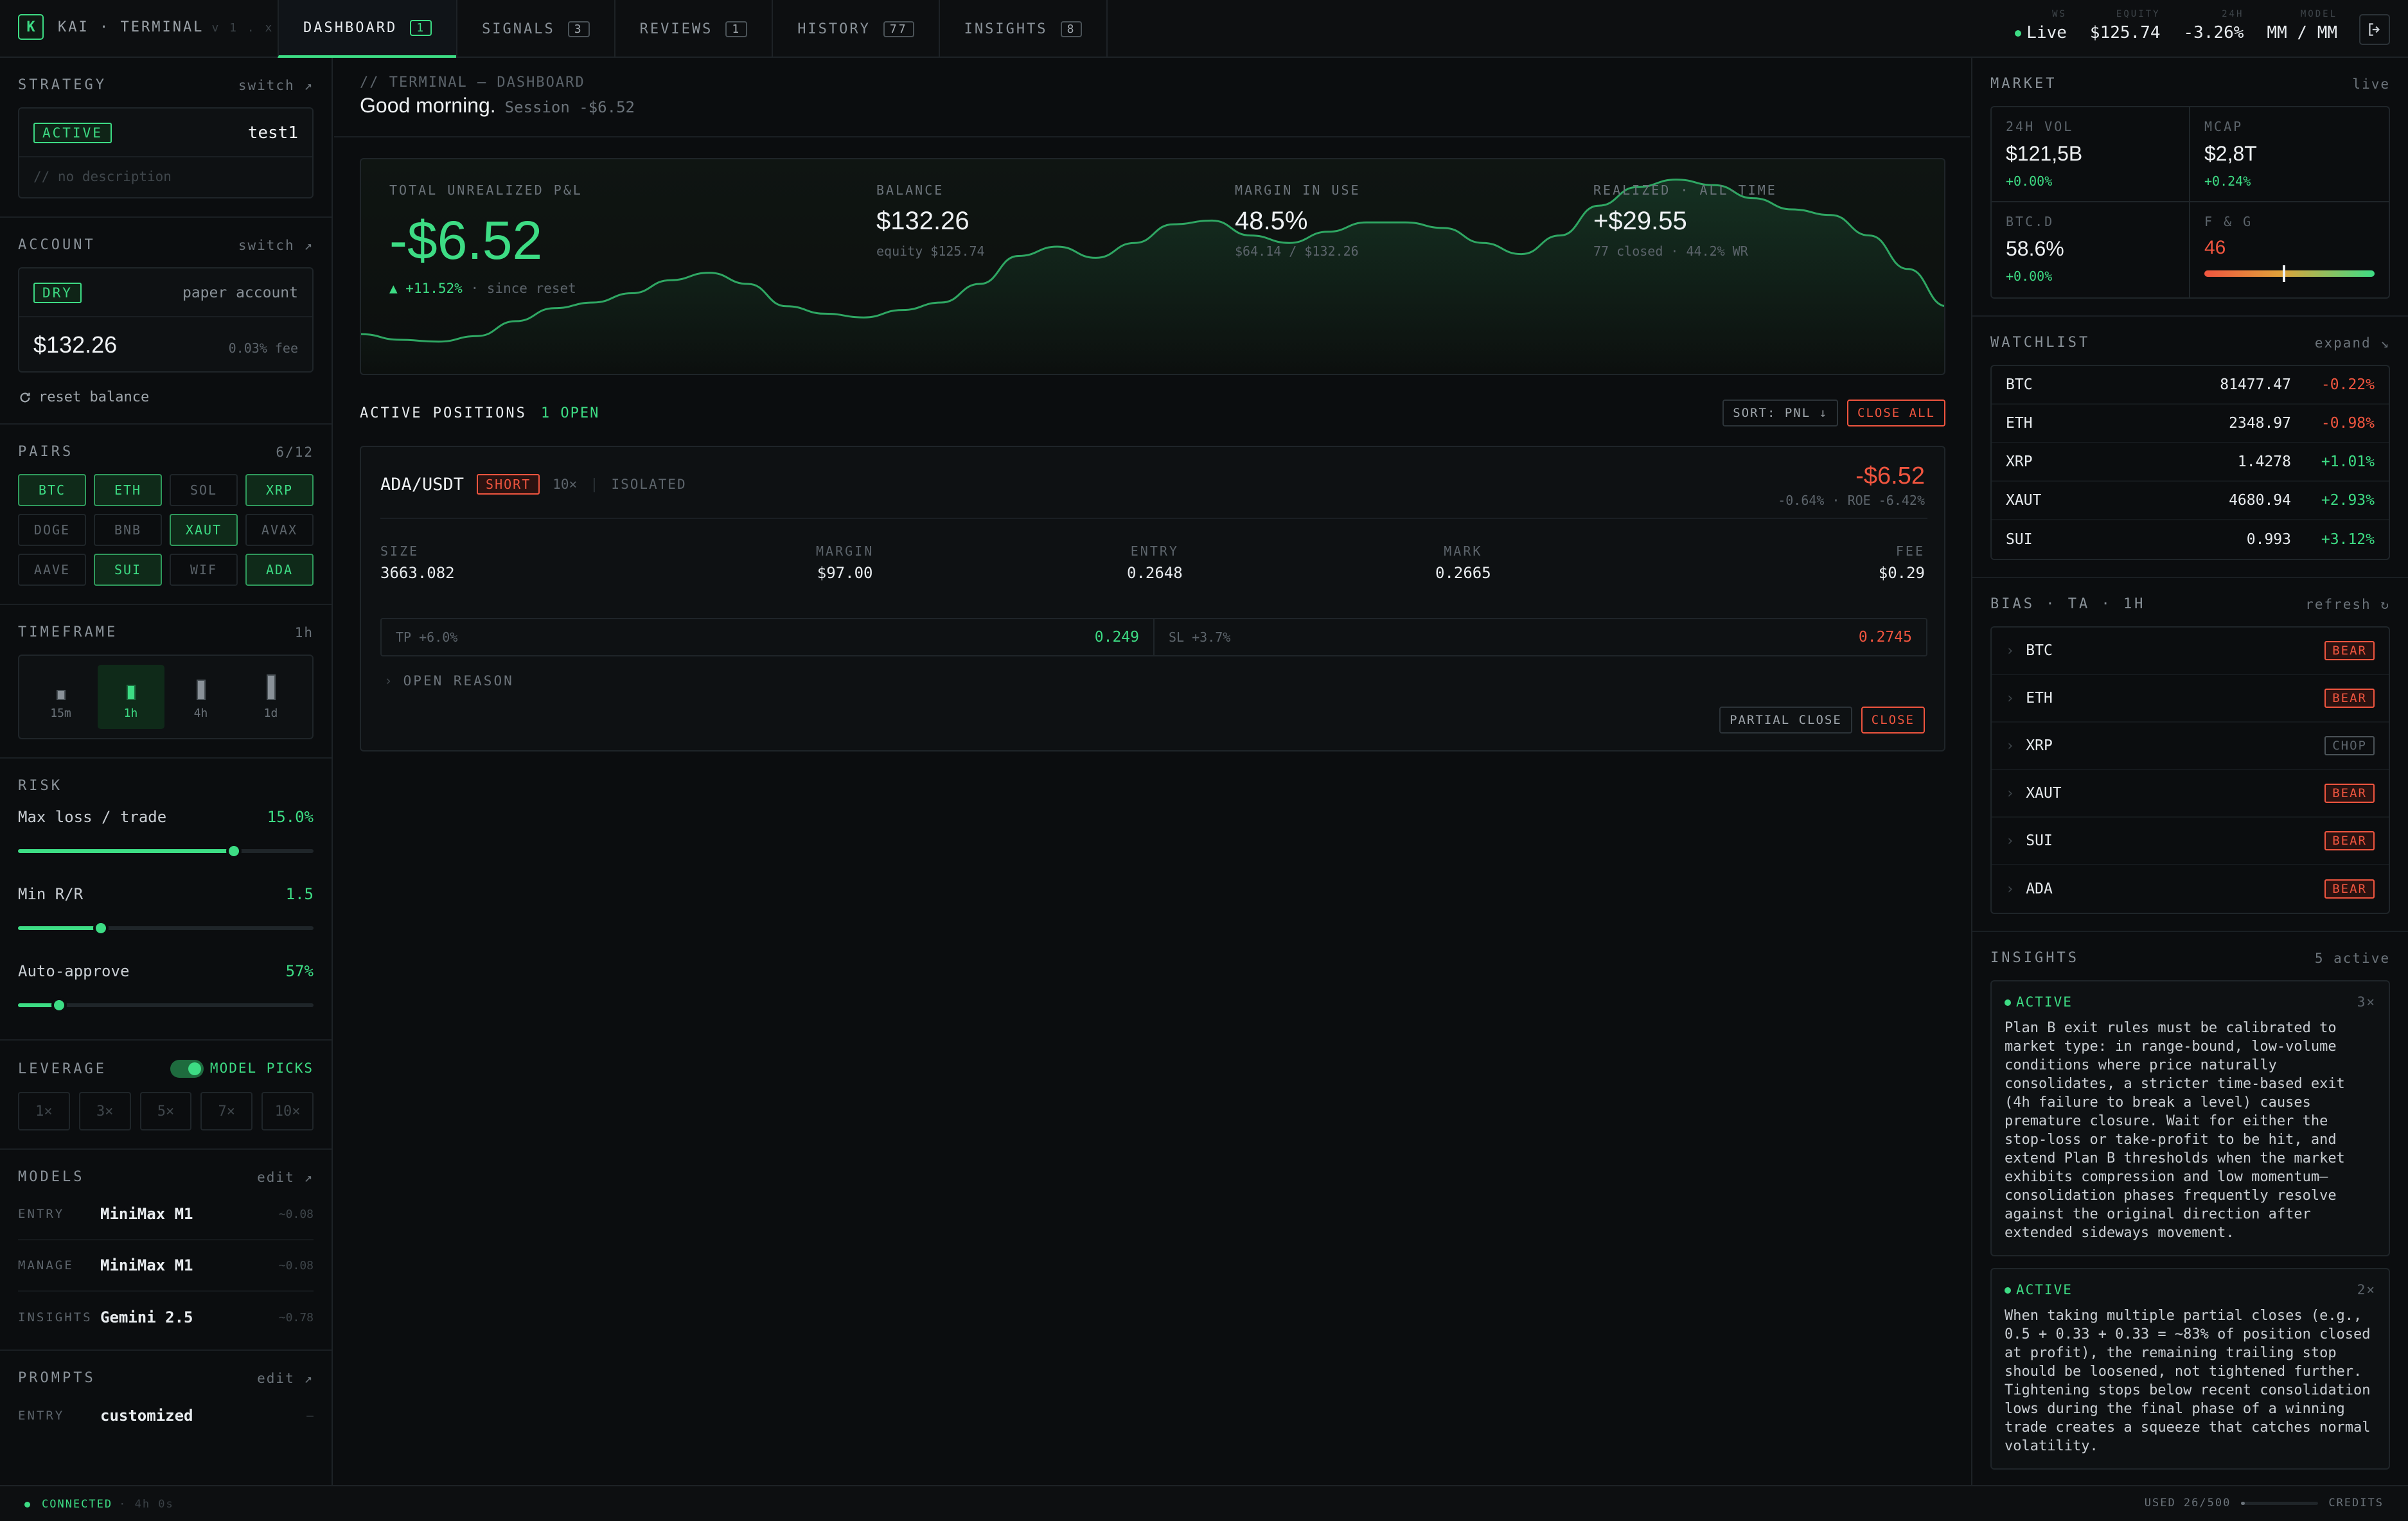 The image size is (2408, 1521). I want to click on max-loss-row: Max loss / trade 15.0%, so click(166, 833).